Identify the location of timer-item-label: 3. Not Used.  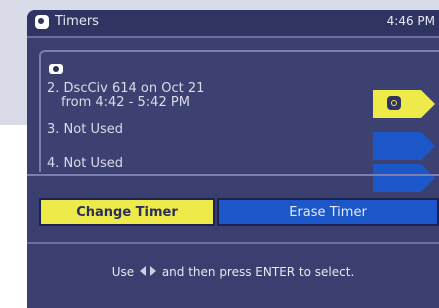
(85, 129).